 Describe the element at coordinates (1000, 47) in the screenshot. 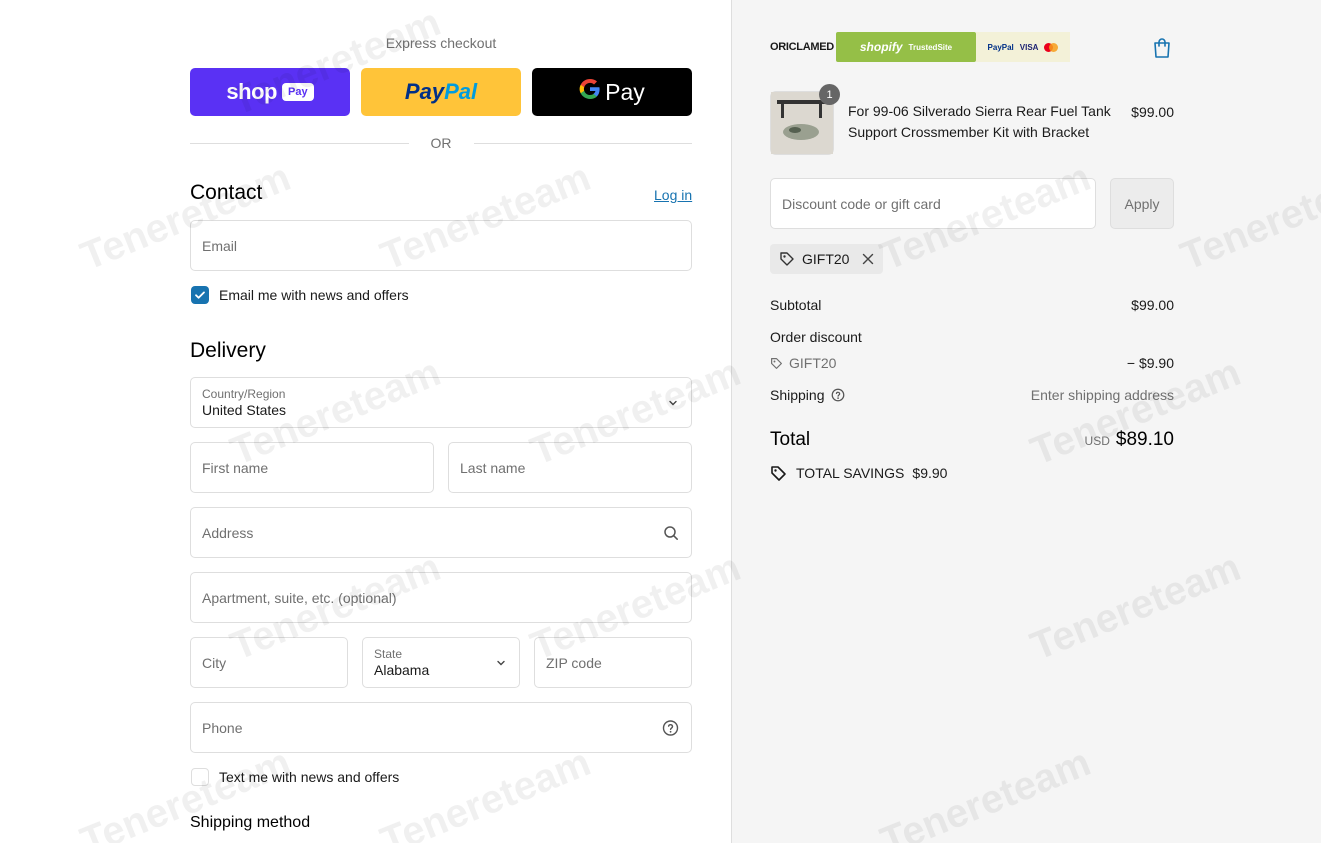

I see `paypal-card-text: PayPal` at that location.